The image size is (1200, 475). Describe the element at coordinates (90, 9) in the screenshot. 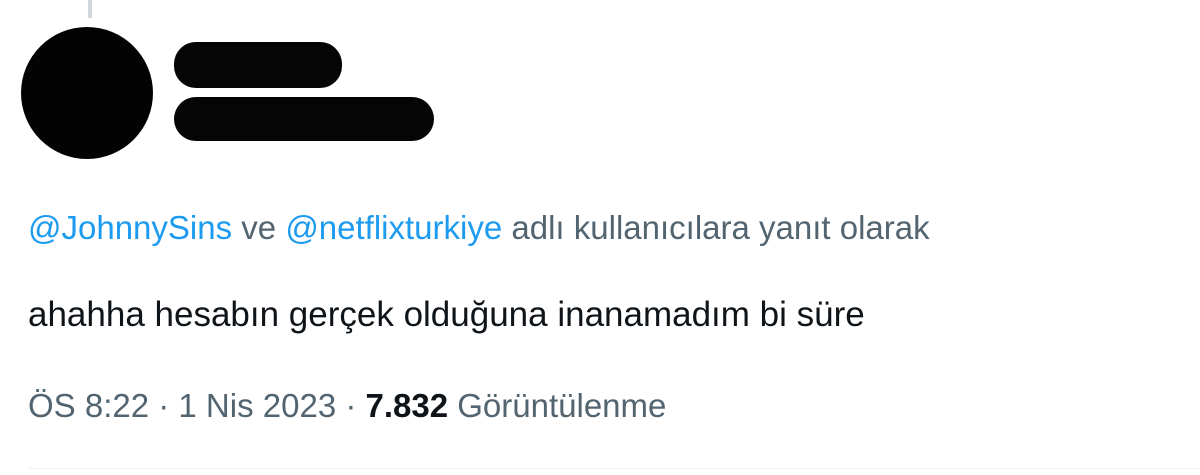

I see `thread-connector-line` at that location.